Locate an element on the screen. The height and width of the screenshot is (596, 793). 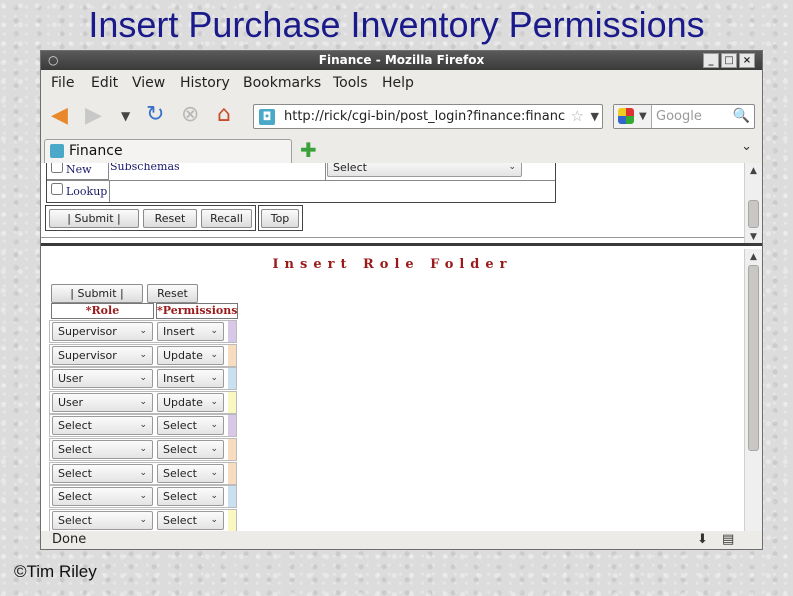
role-select-value: Supervisor is located at coordinates (87, 331).